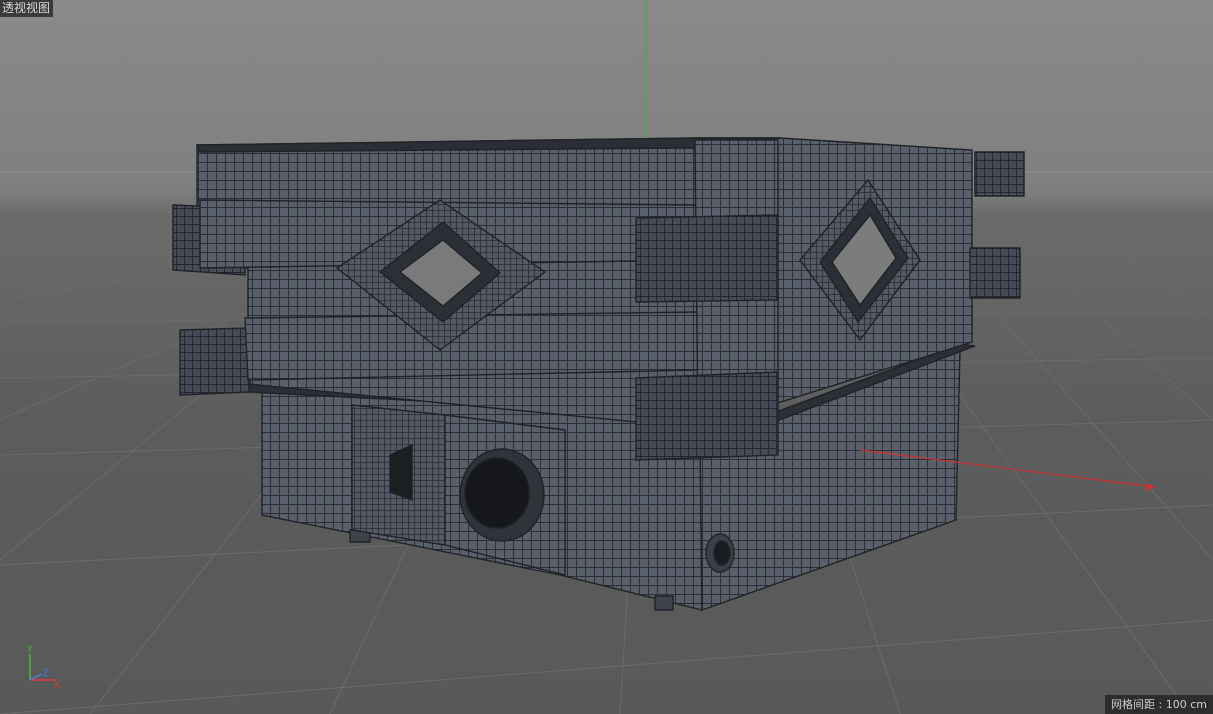  Describe the element at coordinates (43, 667) in the screenshot. I see `axis-gizmo-icon: Y Z X` at that location.